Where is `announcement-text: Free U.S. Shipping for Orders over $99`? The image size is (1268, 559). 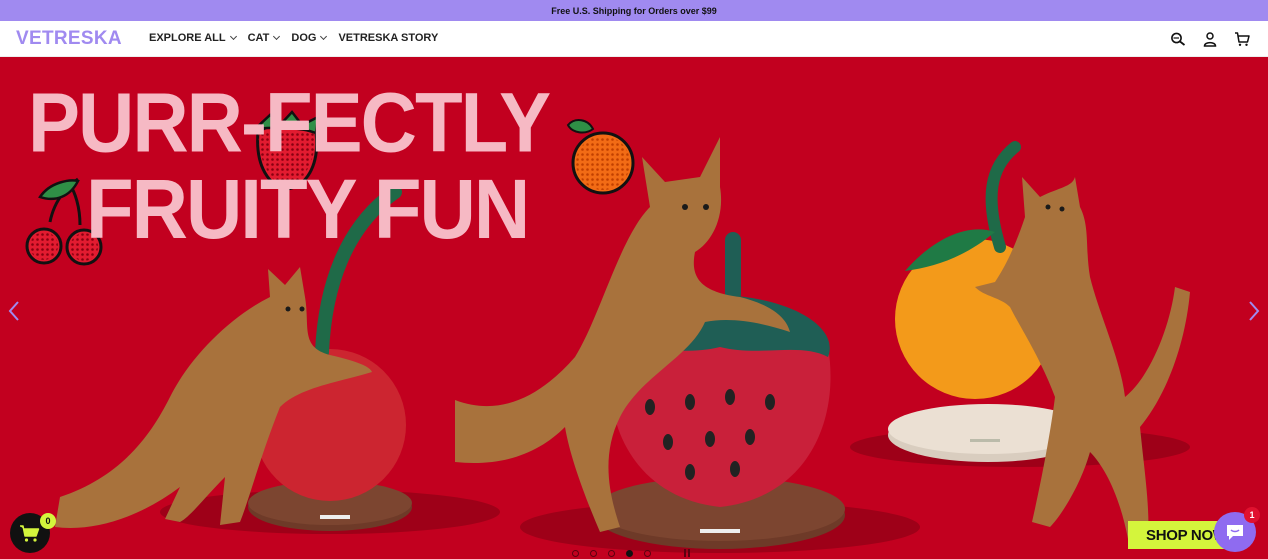 announcement-text: Free U.S. Shipping for Orders over $99 is located at coordinates (634, 10).